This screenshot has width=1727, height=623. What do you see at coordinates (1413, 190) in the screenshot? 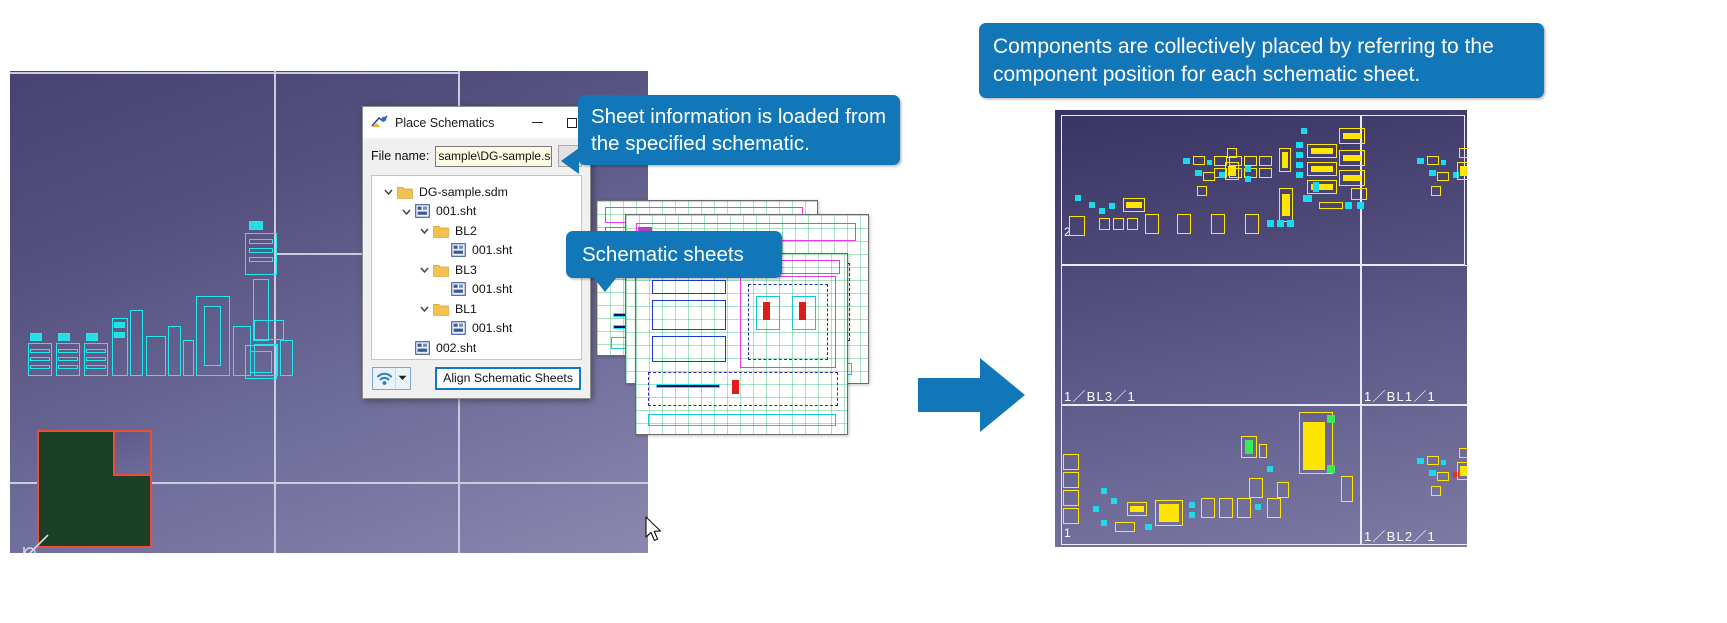
I see `board-quadrant-top-right` at bounding box center [1413, 190].